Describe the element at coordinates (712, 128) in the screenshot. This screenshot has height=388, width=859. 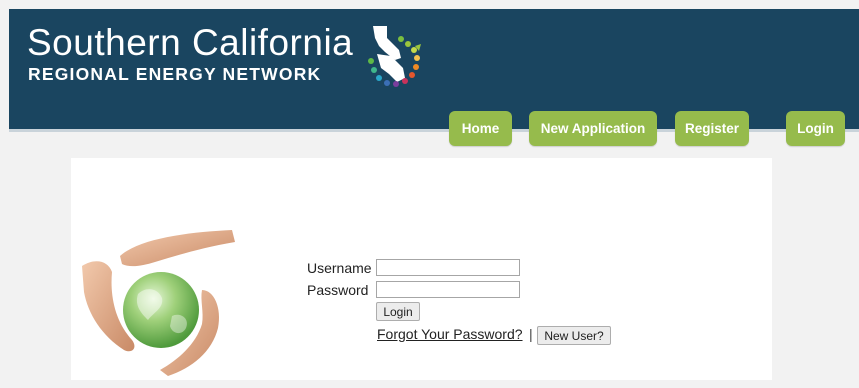
I see `nav-register-button: Register` at that location.